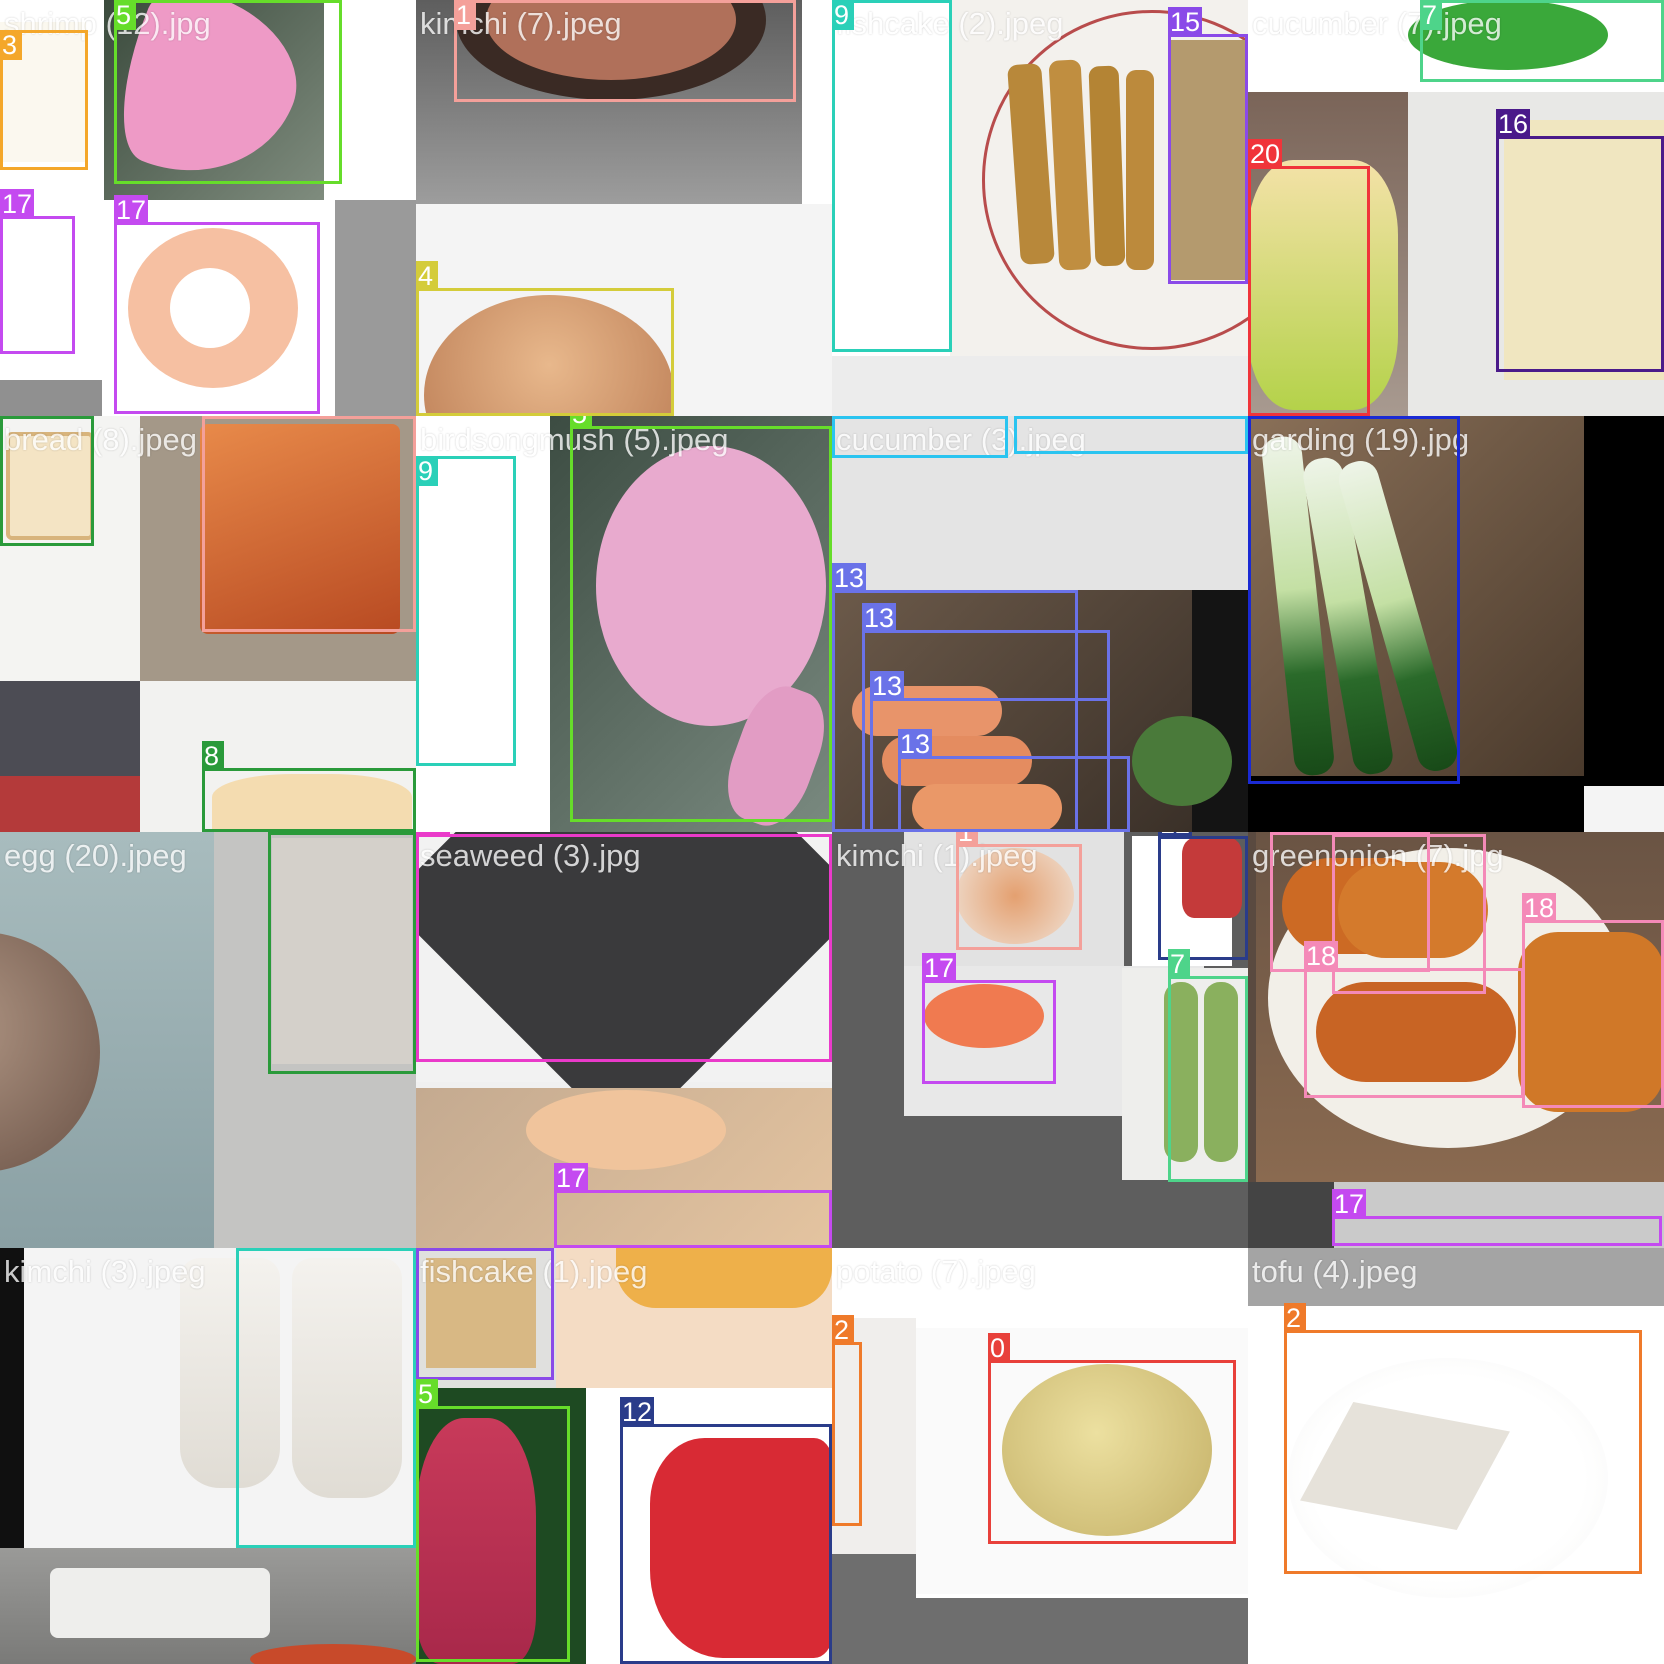 This screenshot has height=1664, width=1664. I want to click on mosaic-tile: potato (7).jpeg 2 0, so click(1040, 1456).